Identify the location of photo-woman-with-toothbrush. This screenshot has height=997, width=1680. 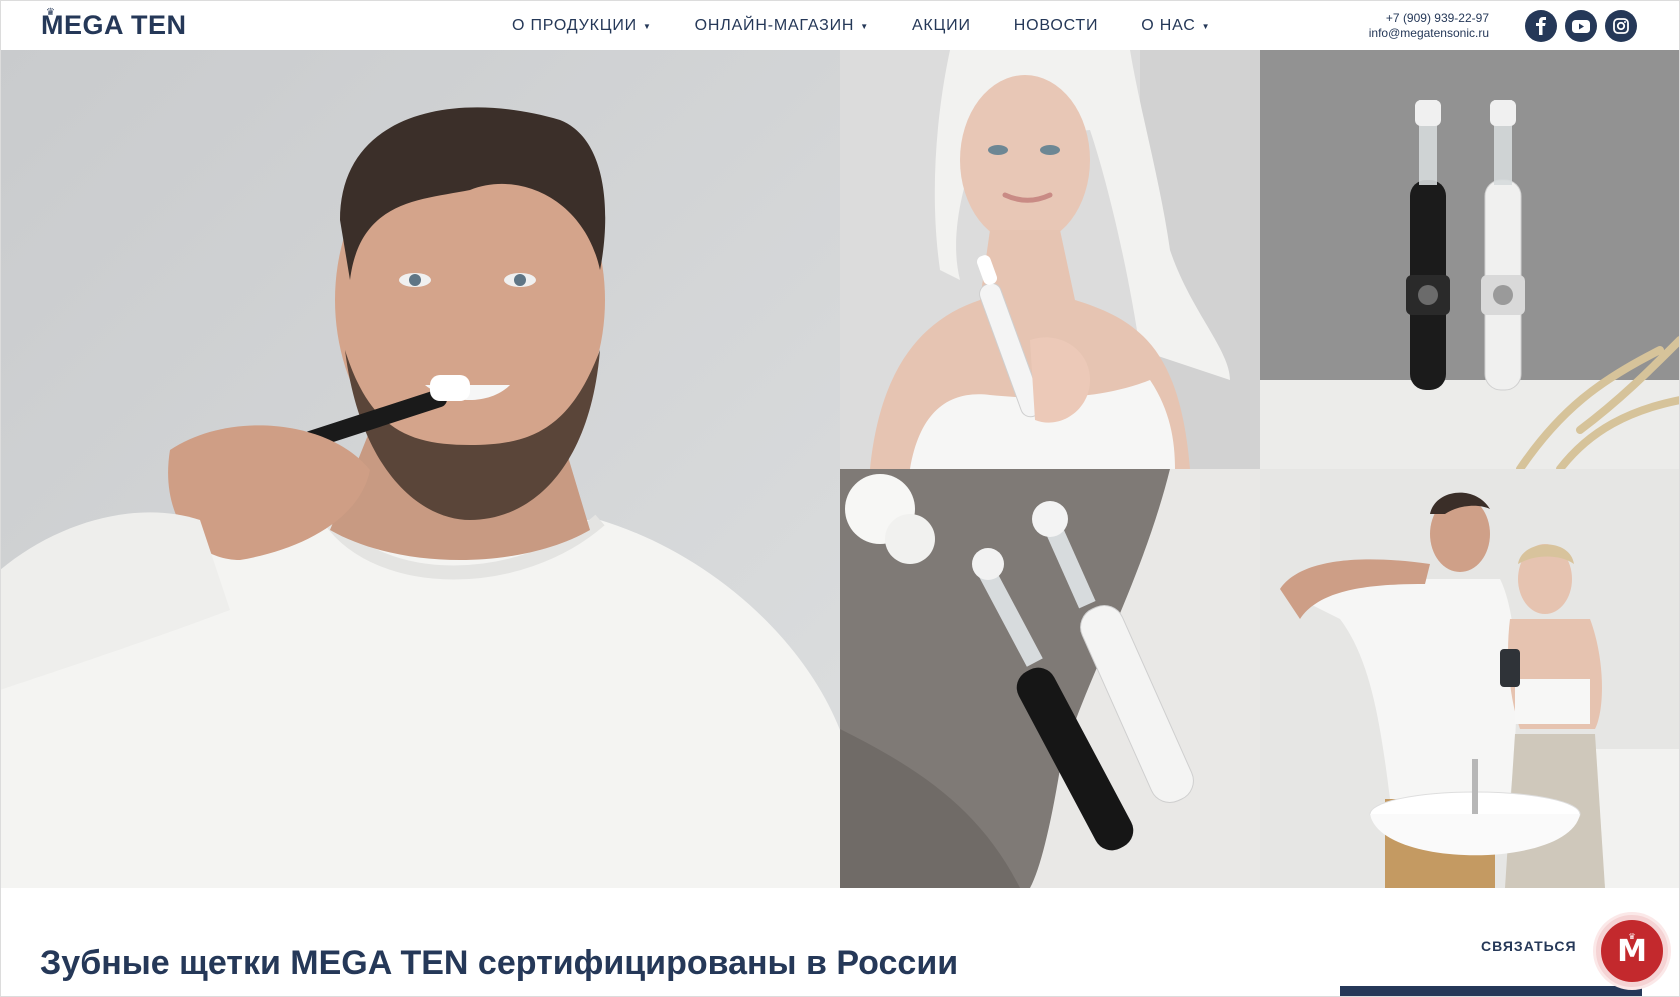
(1050, 259).